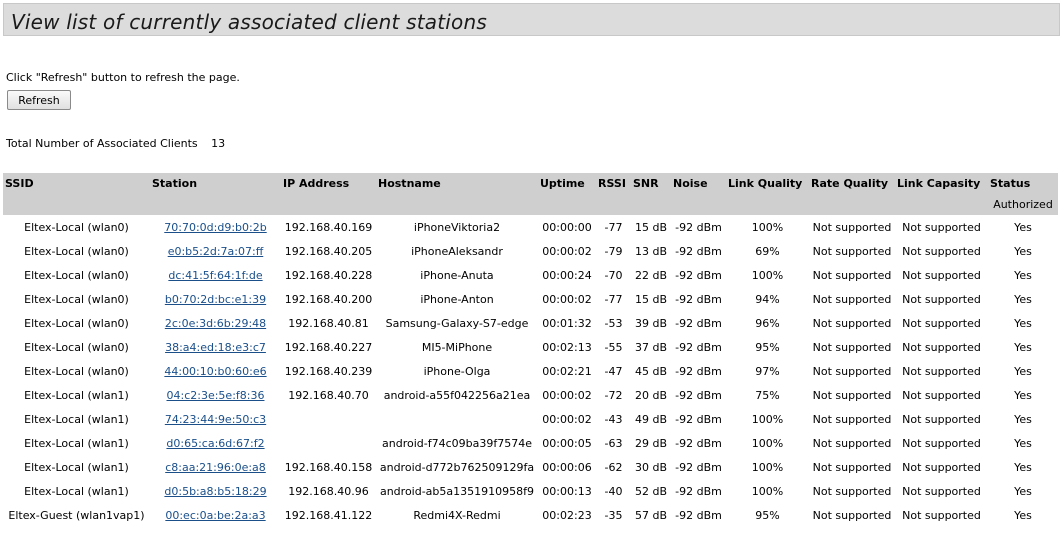  I want to click on column-header-link-quality: Link Quality, so click(767, 183).